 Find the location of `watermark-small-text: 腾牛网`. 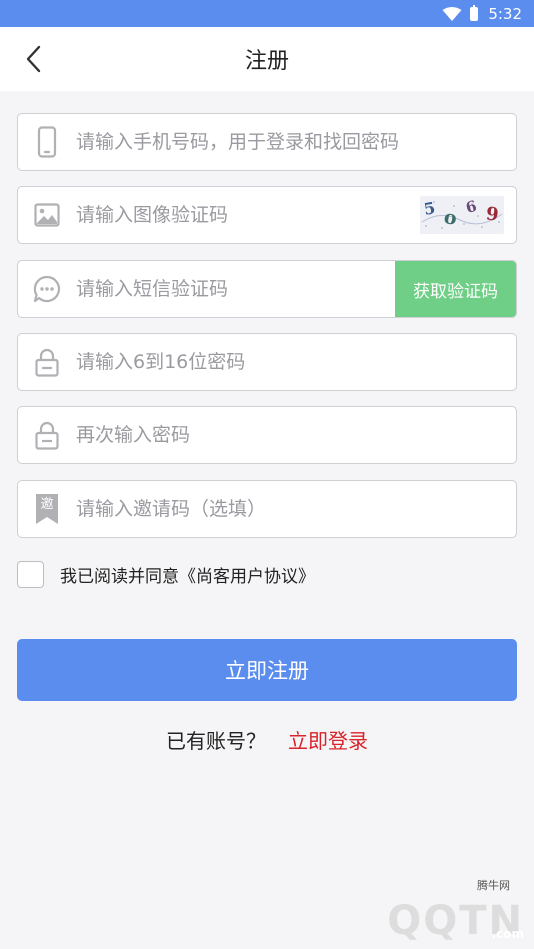

watermark-small-text: 腾牛网 is located at coordinates (493, 885).